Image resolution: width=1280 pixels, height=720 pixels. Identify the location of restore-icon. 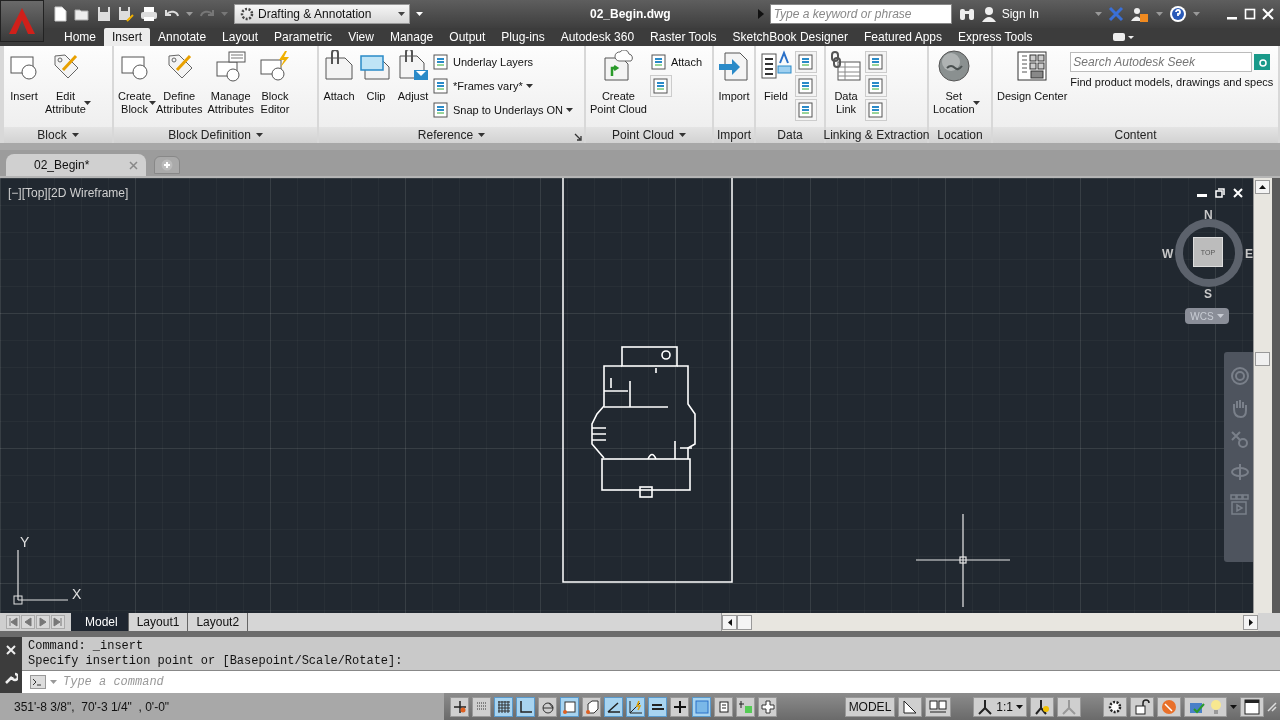
(1220, 193).